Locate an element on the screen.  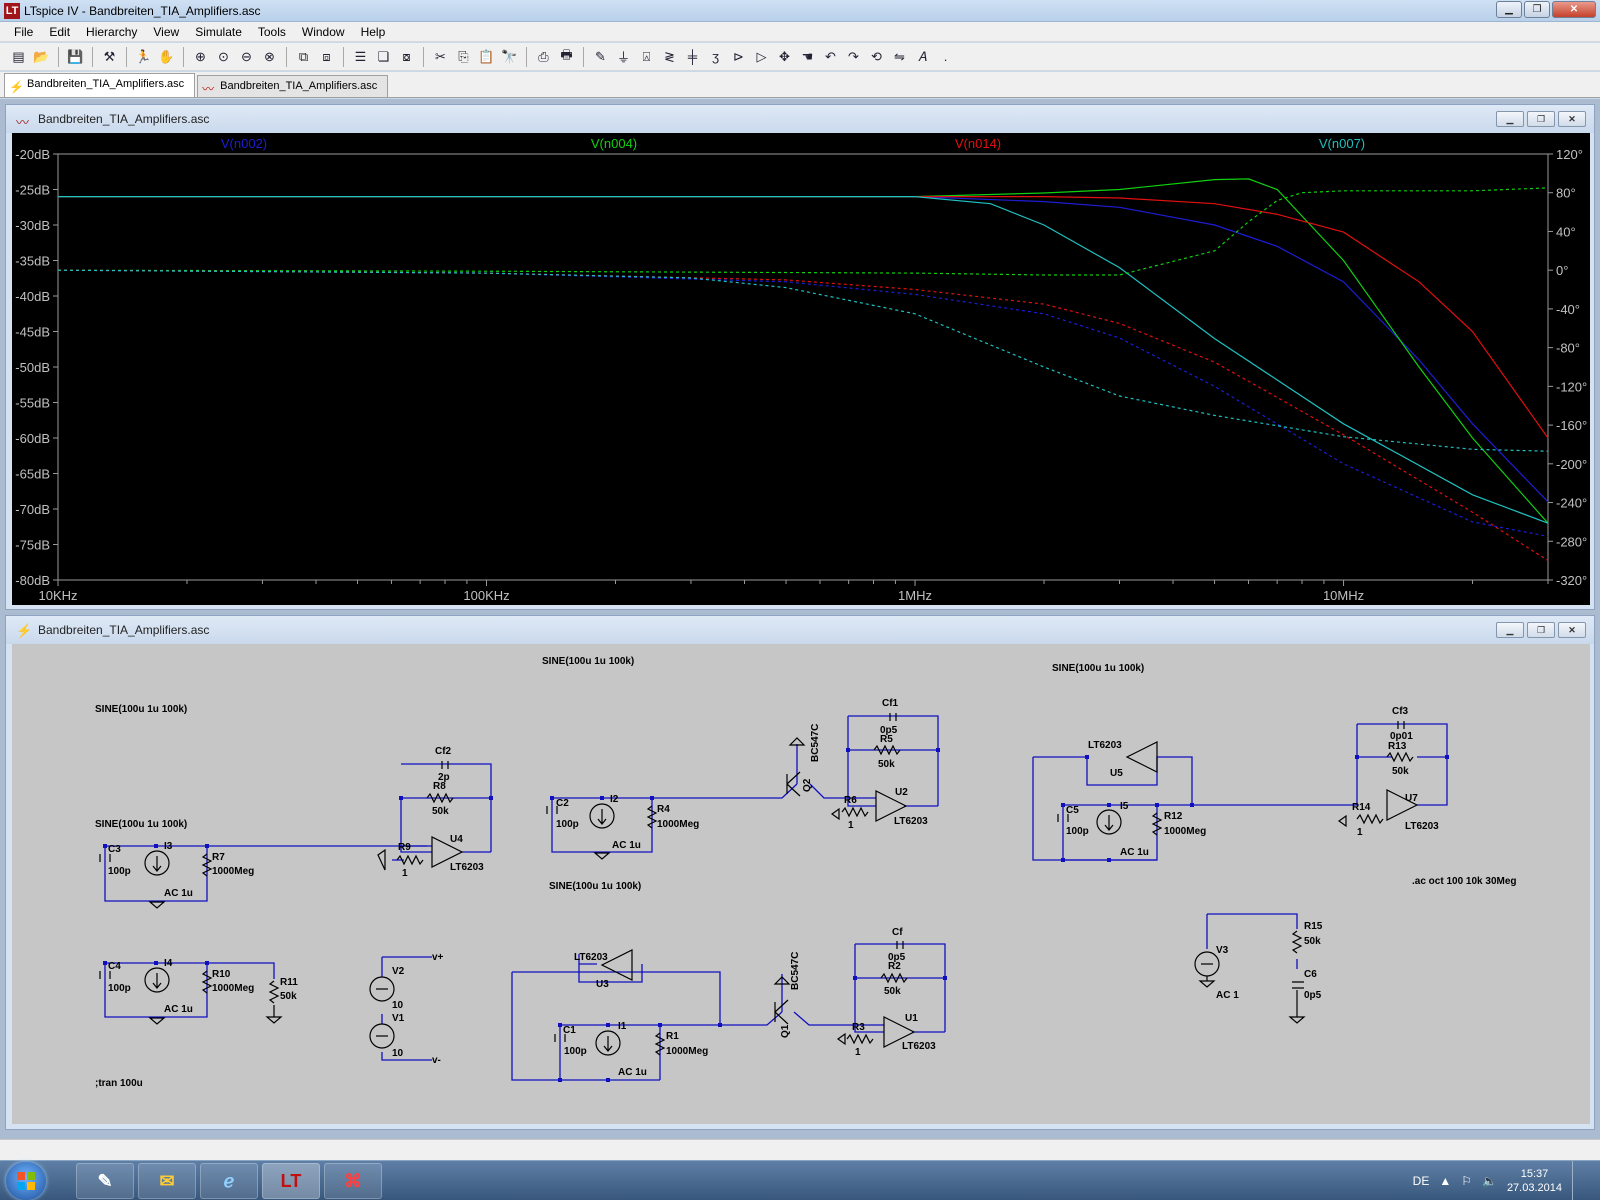
menu-tools: Tools is located at coordinates (272, 32).